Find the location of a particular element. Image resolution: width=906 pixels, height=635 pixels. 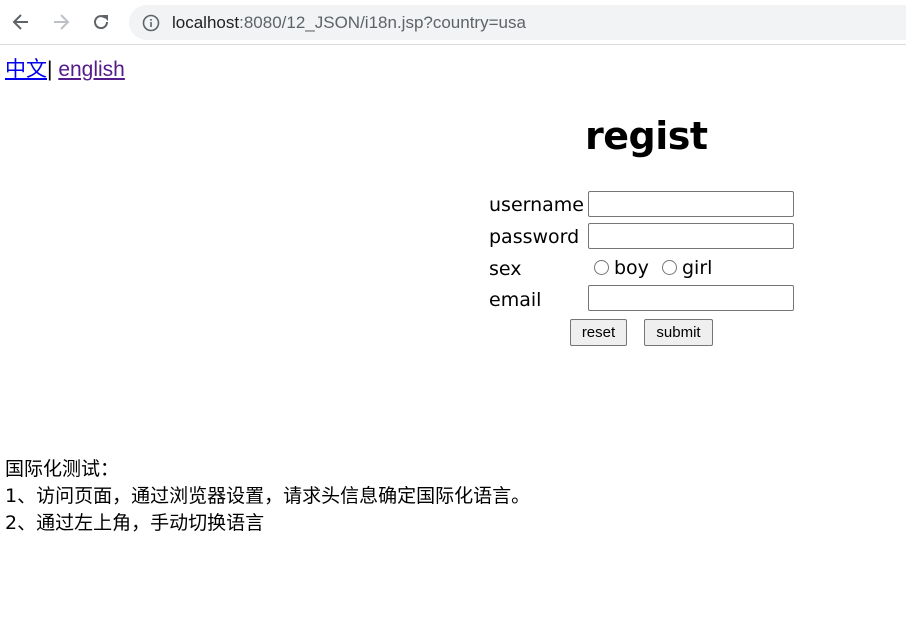

arrow-right-icon is located at coordinates (62, 22).